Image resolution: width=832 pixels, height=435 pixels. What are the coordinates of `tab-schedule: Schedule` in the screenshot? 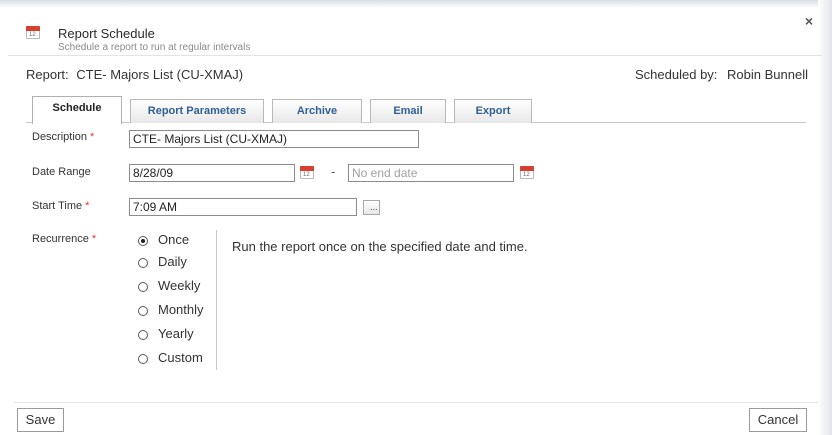 It's located at (77, 110).